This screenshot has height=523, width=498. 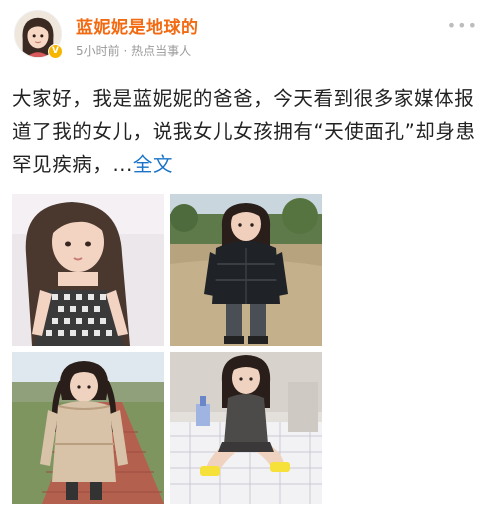 I want to click on photo-girl-checkered-dress, so click(x=88, y=270).